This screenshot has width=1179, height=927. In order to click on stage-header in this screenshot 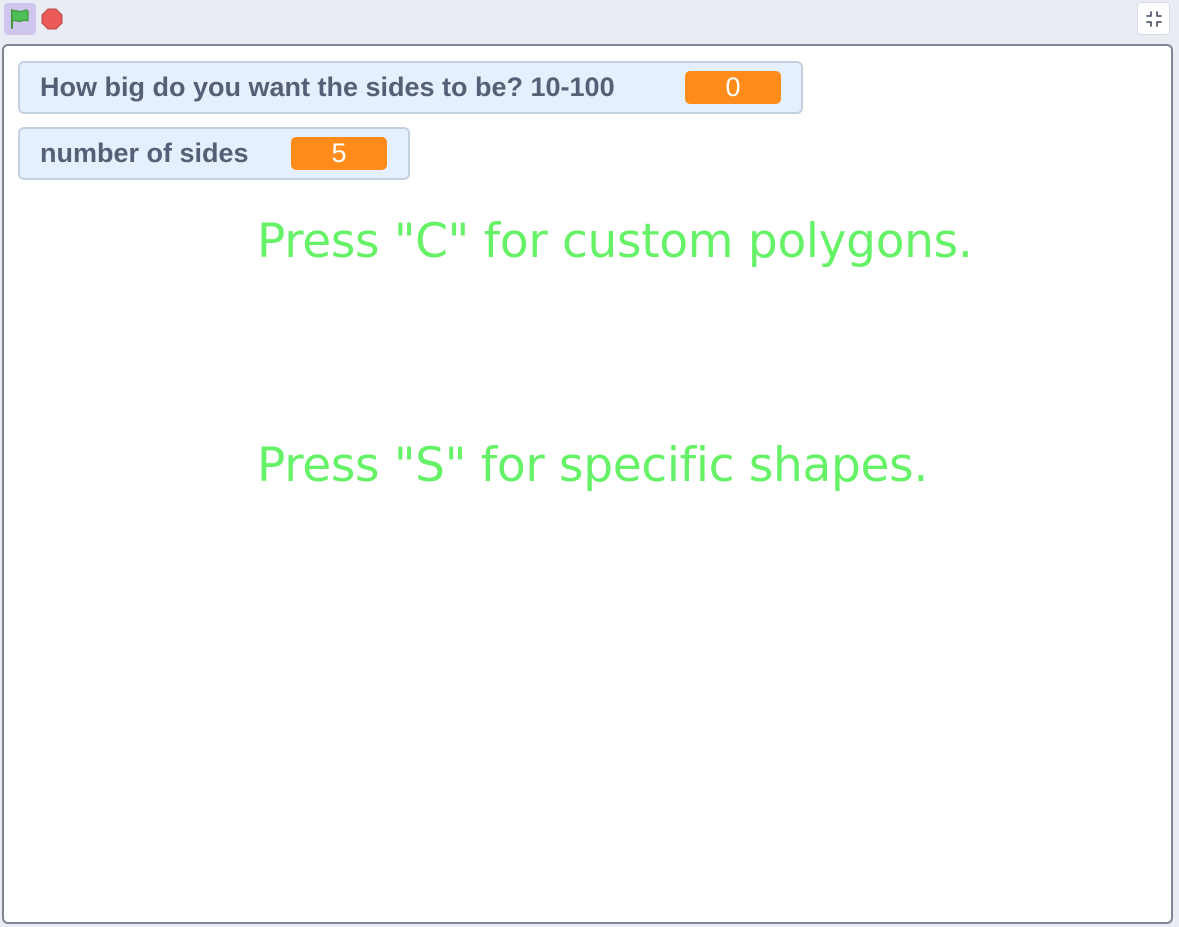, I will do `click(589, 20)`.